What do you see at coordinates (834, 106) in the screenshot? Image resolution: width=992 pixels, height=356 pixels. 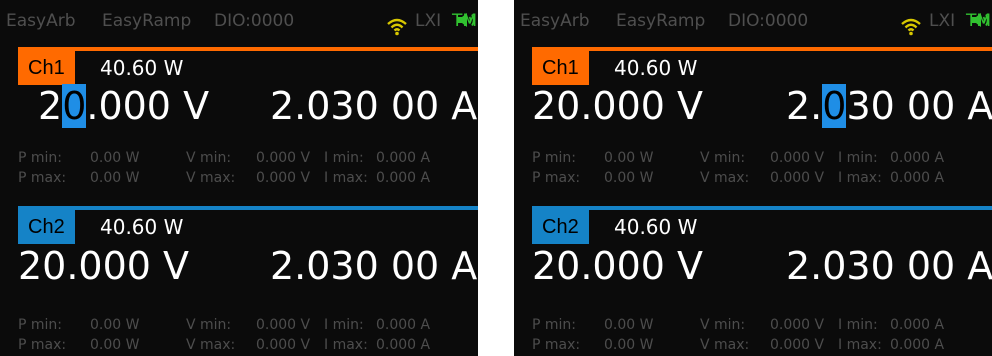 I see `current-cursor-digit: 0` at bounding box center [834, 106].